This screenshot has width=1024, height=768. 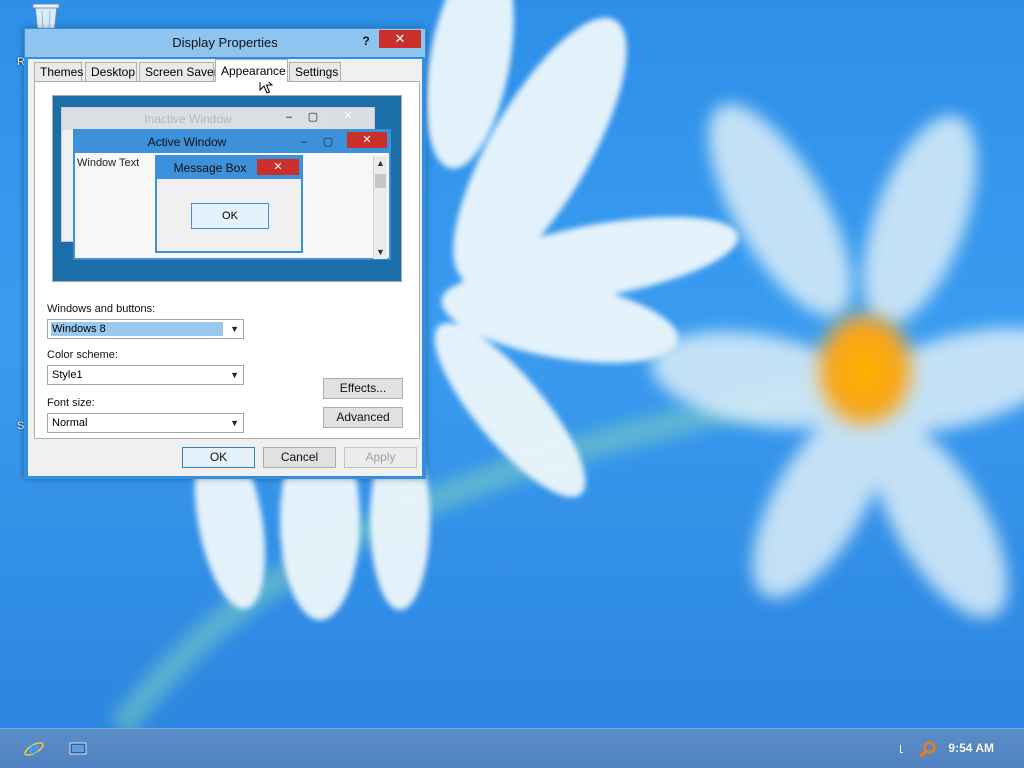 What do you see at coordinates (101, 309) in the screenshot?
I see `windows-and-buttons-label: Windows and buttons:` at bounding box center [101, 309].